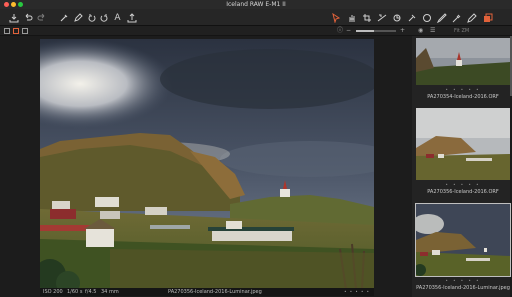 The height and width of the screenshot is (297, 512). I want to click on eye-icon: ◉, so click(420, 31).